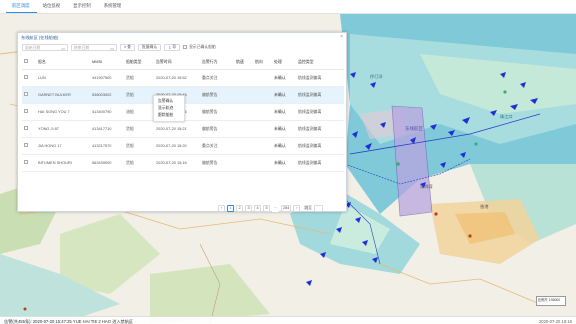  I want to click on ship-type: 油船, so click(139, 112).